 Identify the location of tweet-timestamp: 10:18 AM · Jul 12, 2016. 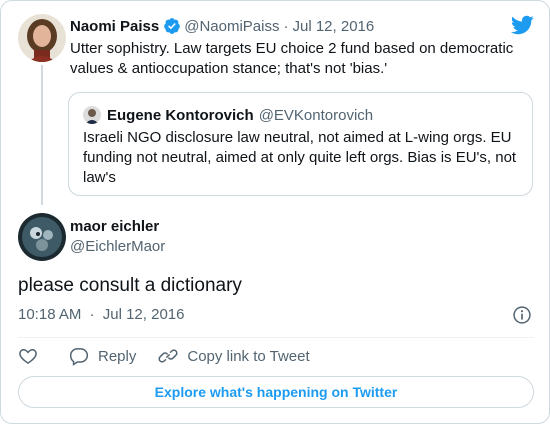
(101, 314).